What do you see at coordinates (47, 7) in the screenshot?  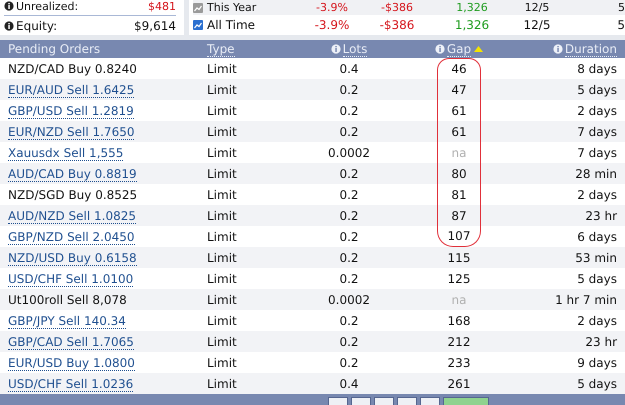 I see `field-label: Unrealized:` at bounding box center [47, 7].